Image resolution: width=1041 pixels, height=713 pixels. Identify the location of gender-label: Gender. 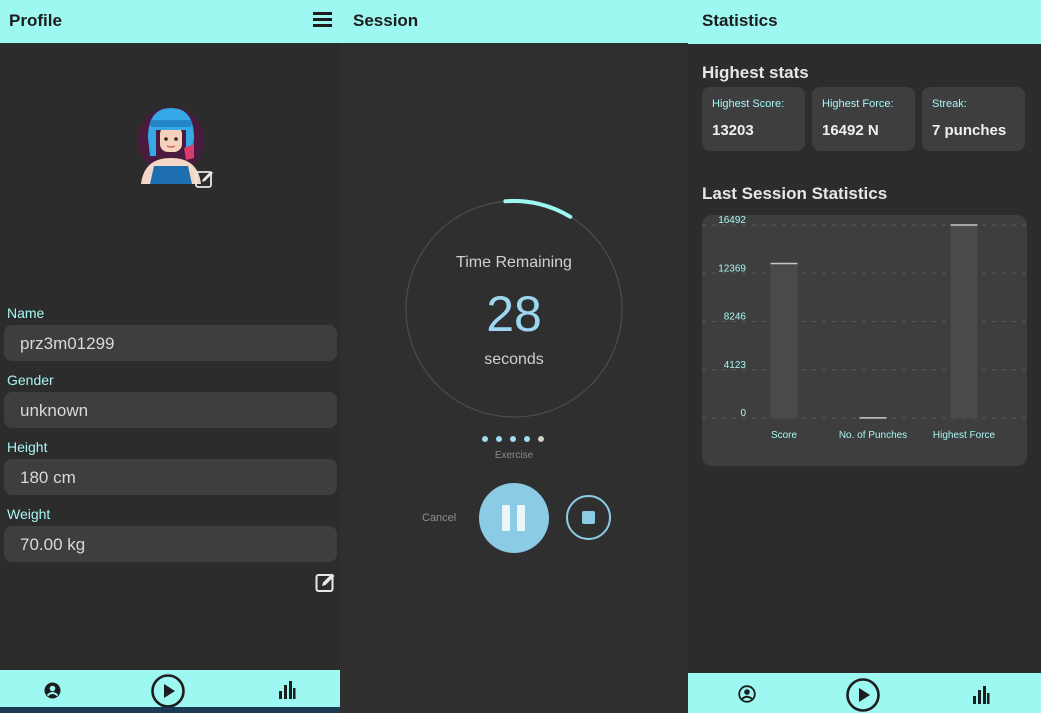
(30, 380).